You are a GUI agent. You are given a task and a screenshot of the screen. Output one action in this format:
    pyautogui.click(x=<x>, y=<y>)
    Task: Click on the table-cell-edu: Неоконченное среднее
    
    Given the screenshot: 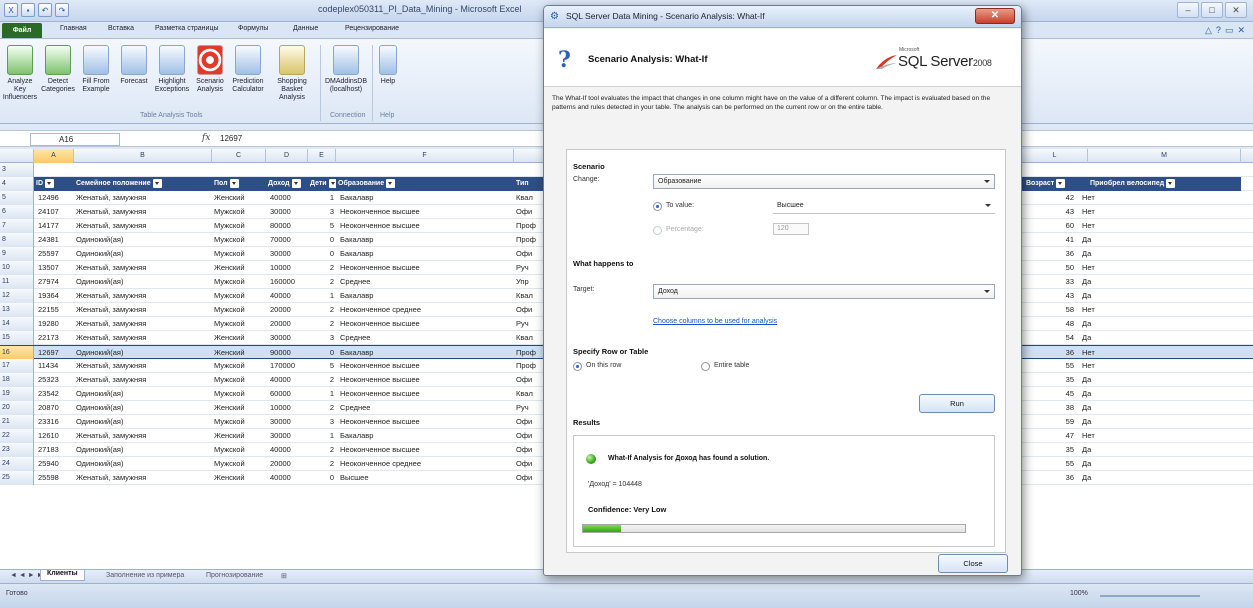 What is the action you would take?
    pyautogui.click(x=425, y=310)
    